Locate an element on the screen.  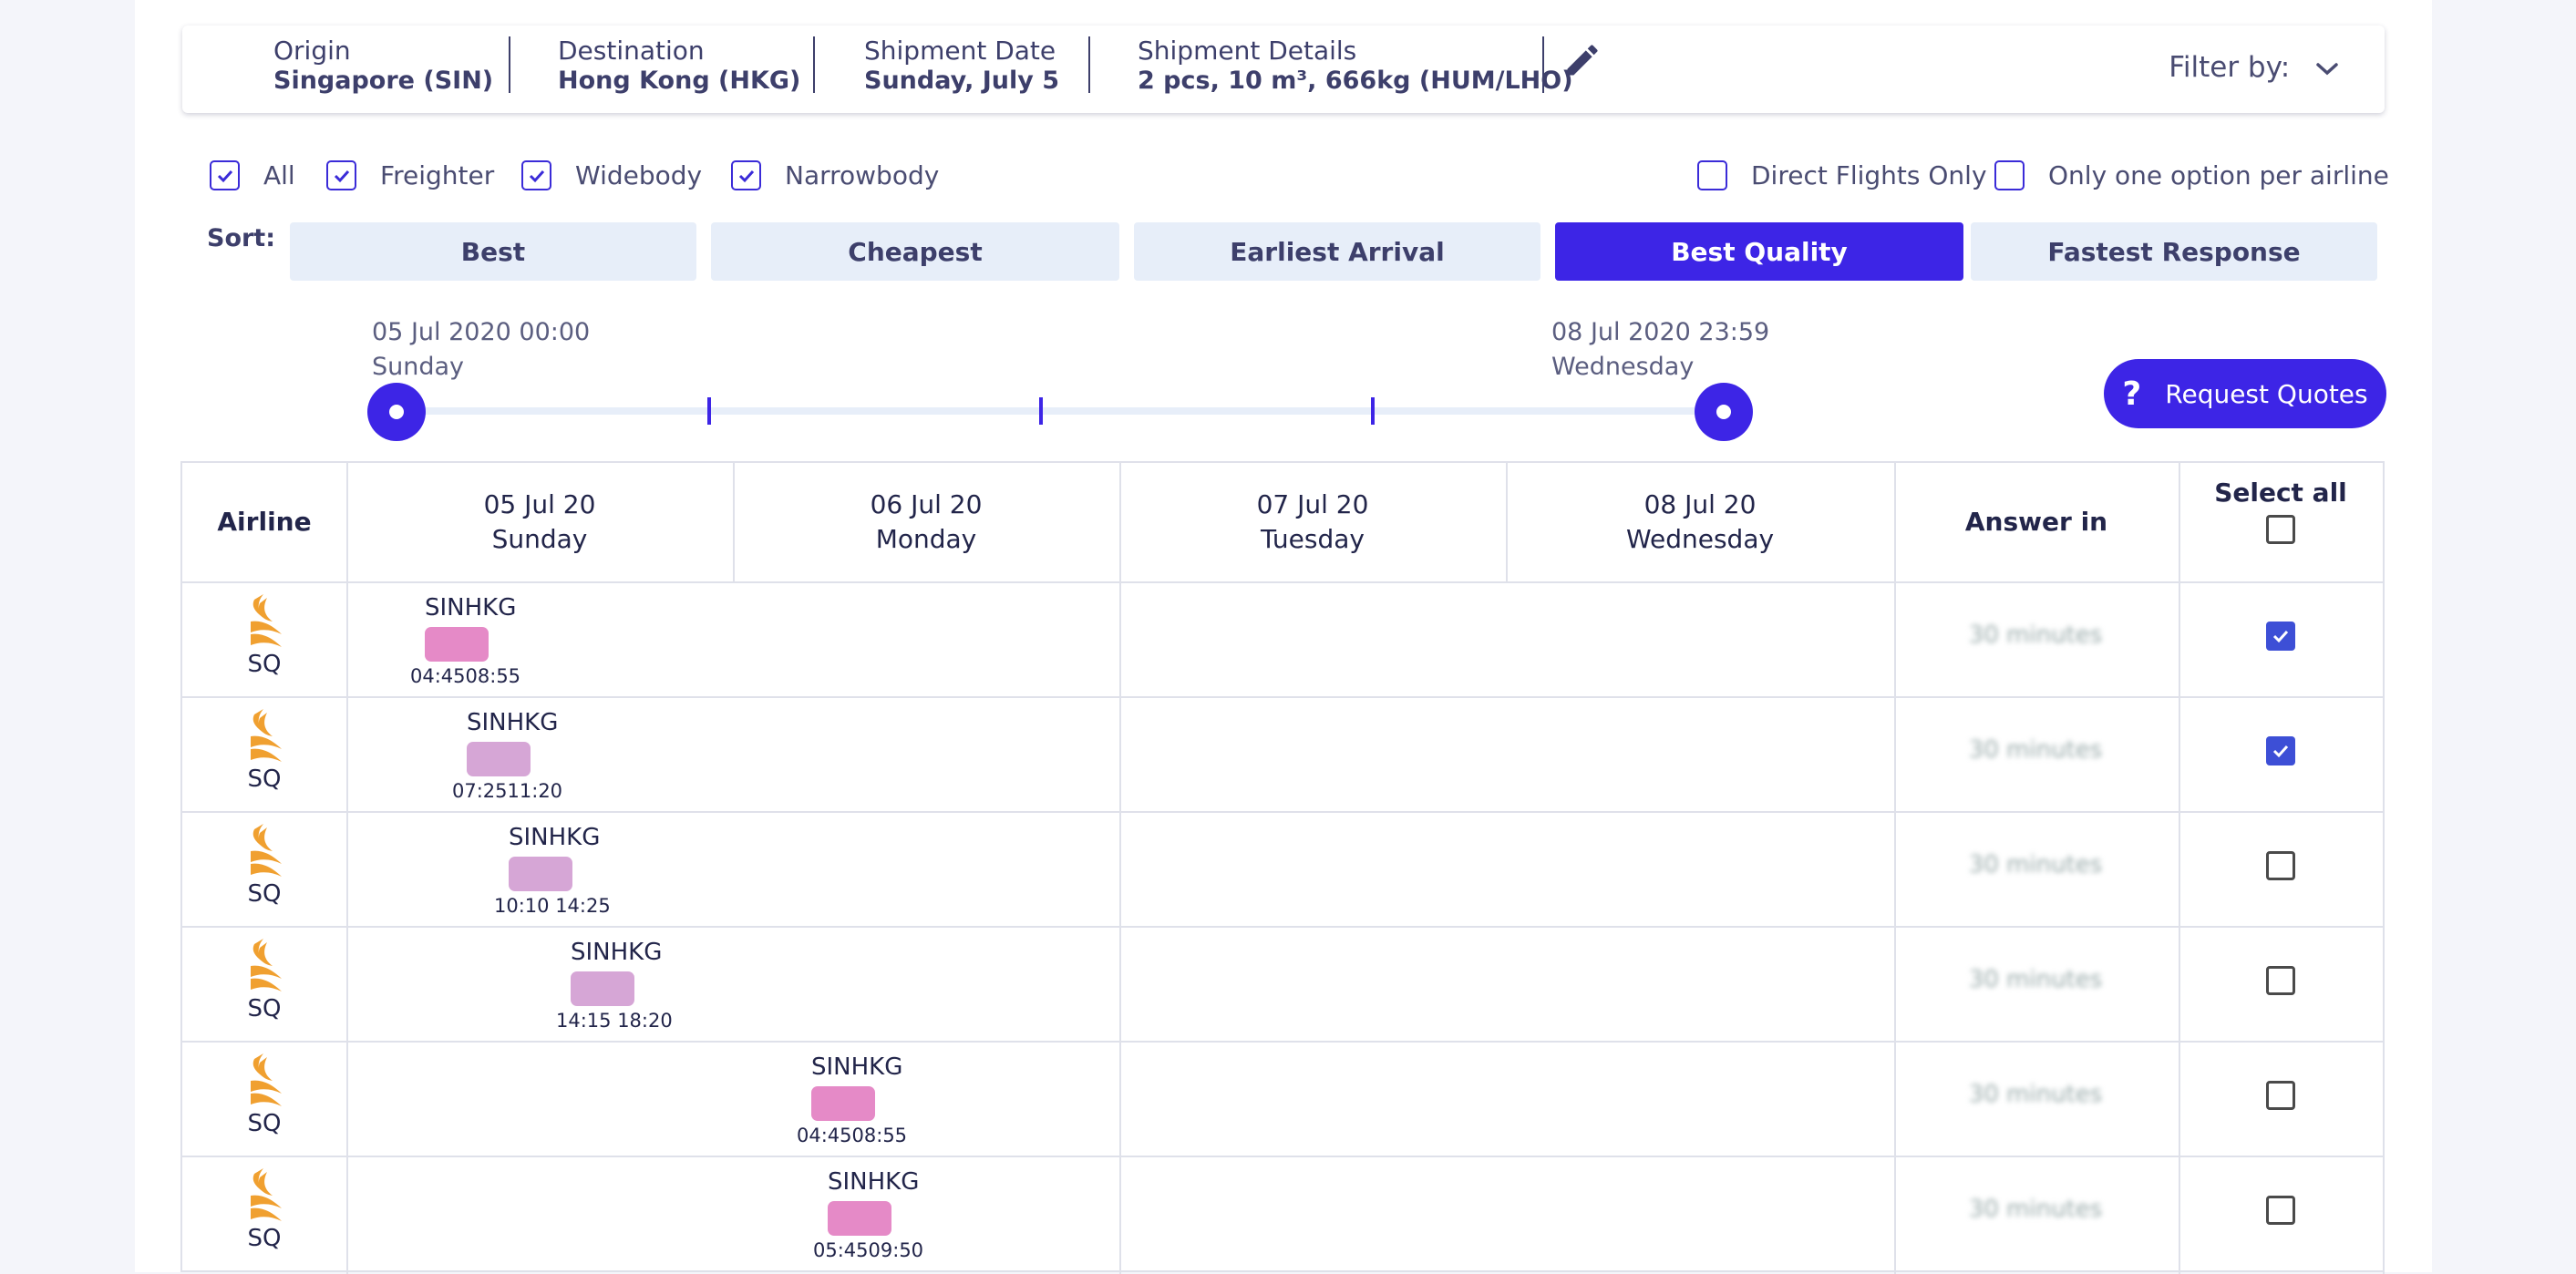
day-header: 05 Jul 20 Sunday is located at coordinates (539, 522).